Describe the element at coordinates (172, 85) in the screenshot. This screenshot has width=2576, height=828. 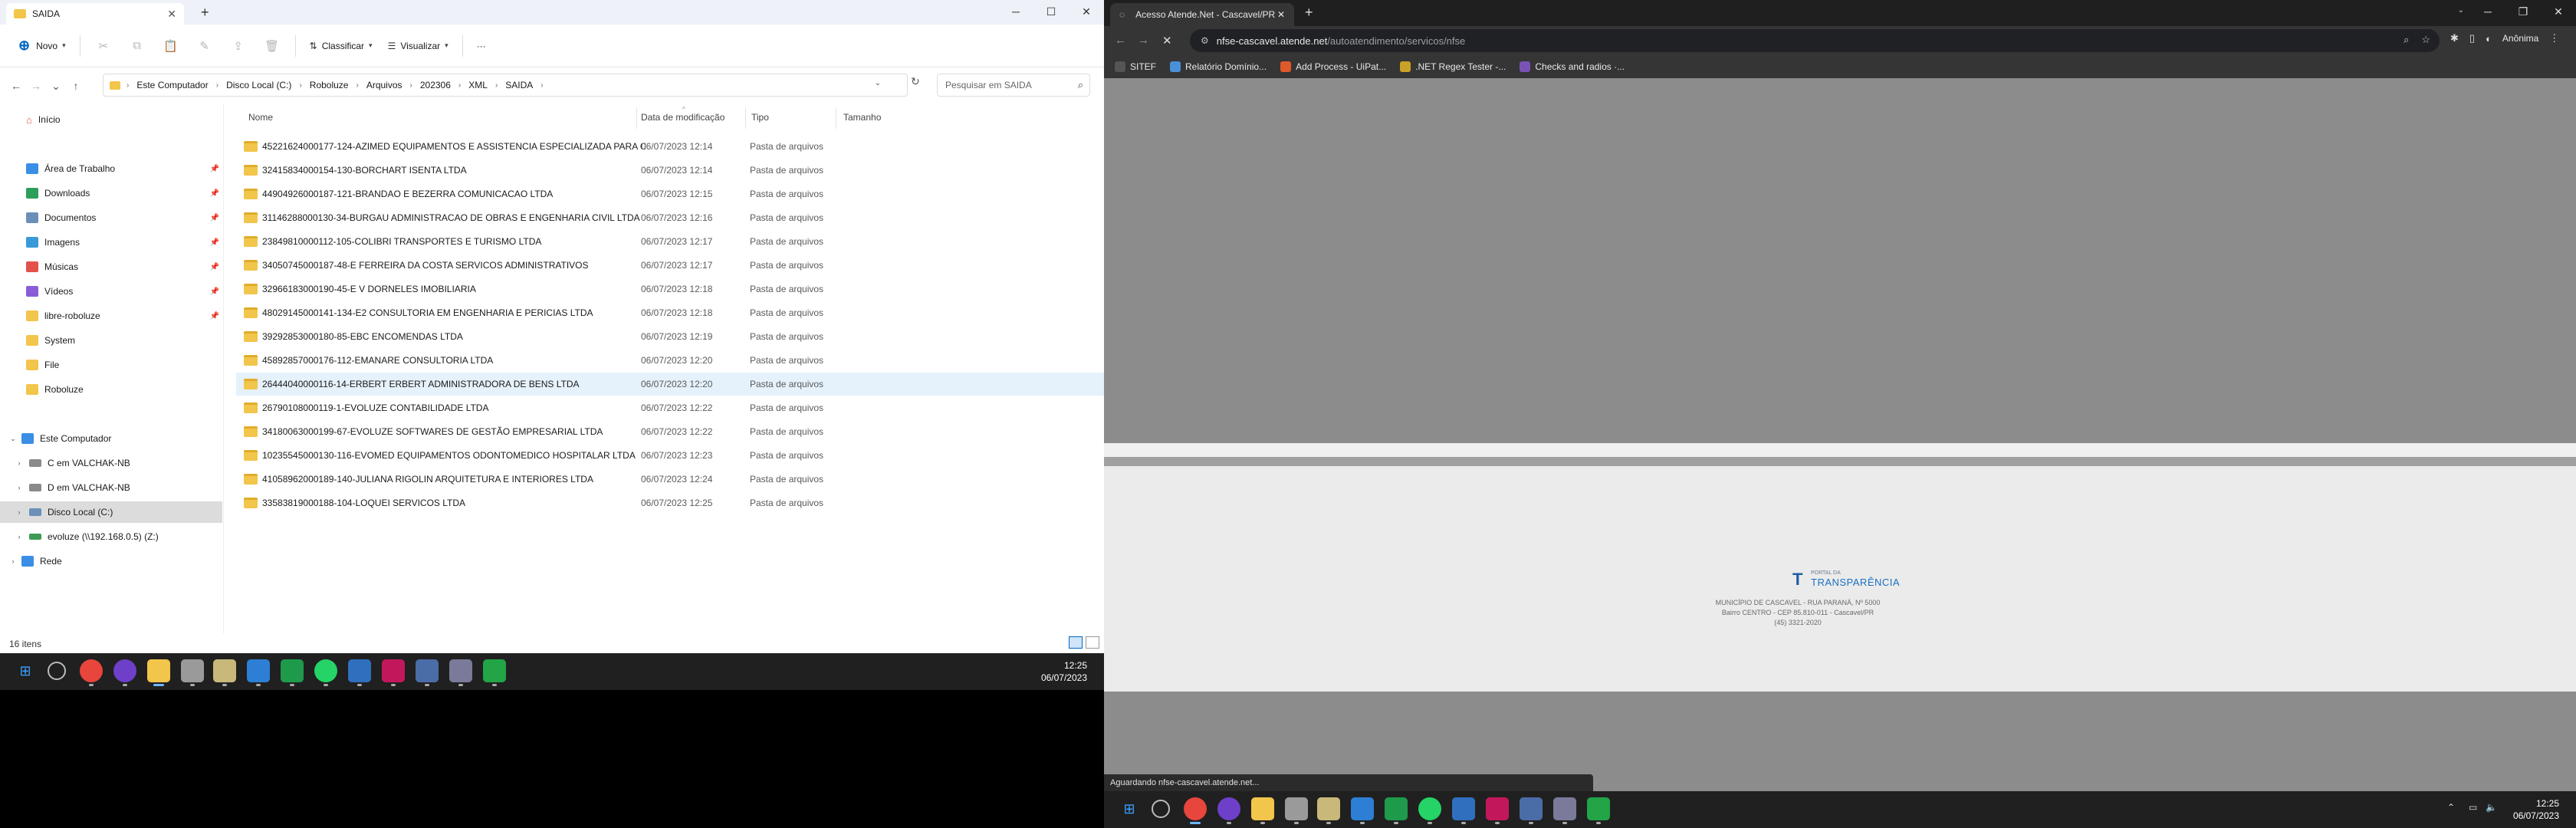
I see `breadcrumb-this-pc: Este Computador` at that location.